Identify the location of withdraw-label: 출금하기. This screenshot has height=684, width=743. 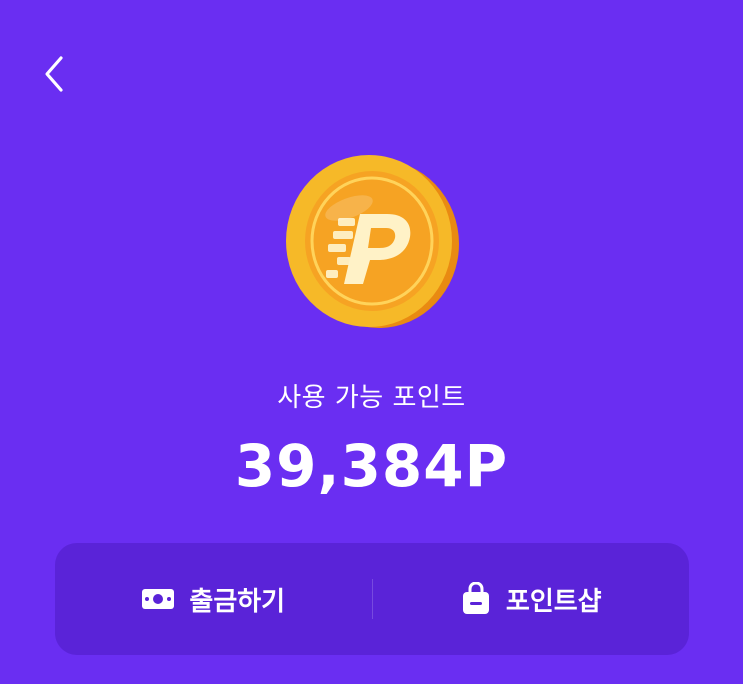
(237, 601).